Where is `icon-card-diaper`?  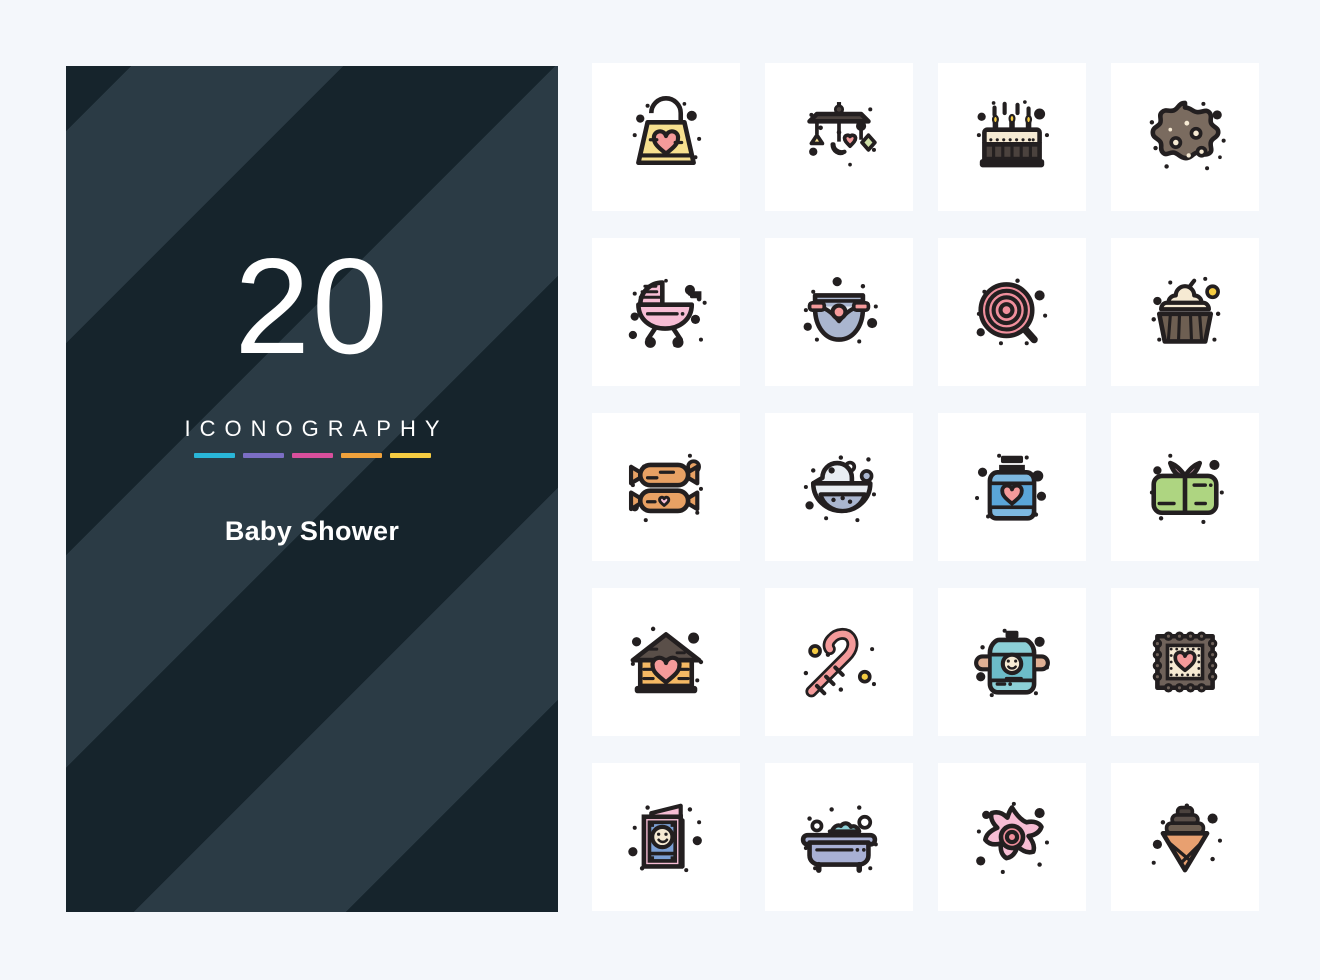
icon-card-diaper is located at coordinates (839, 312).